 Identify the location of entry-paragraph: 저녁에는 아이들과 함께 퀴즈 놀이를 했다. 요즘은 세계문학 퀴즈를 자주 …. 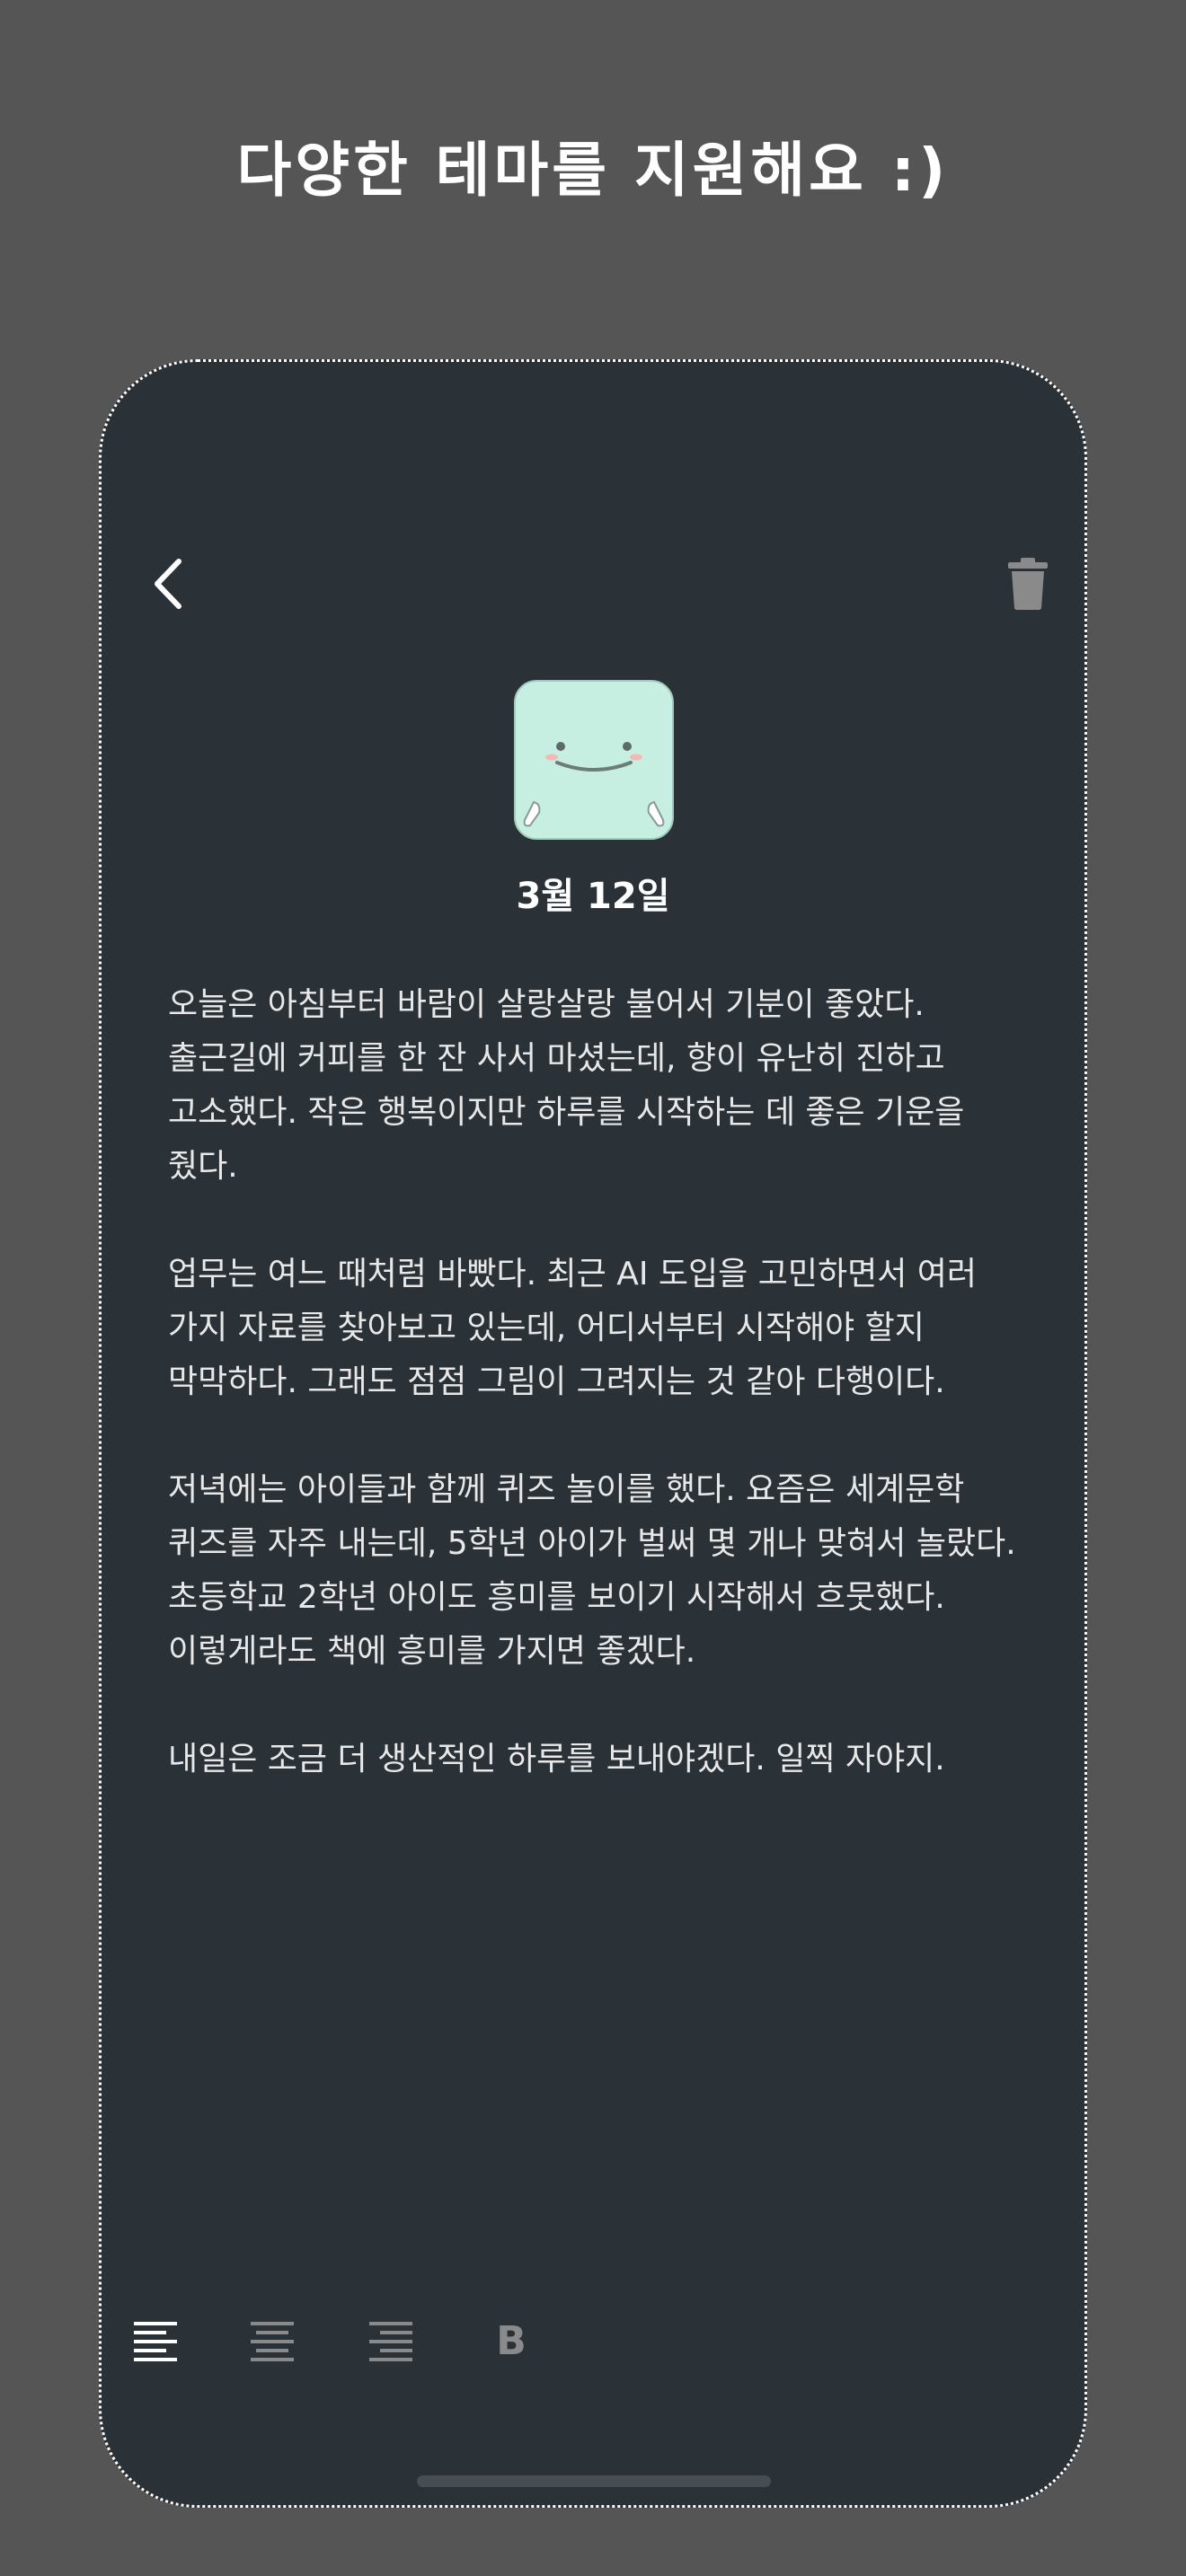
(592, 1570).